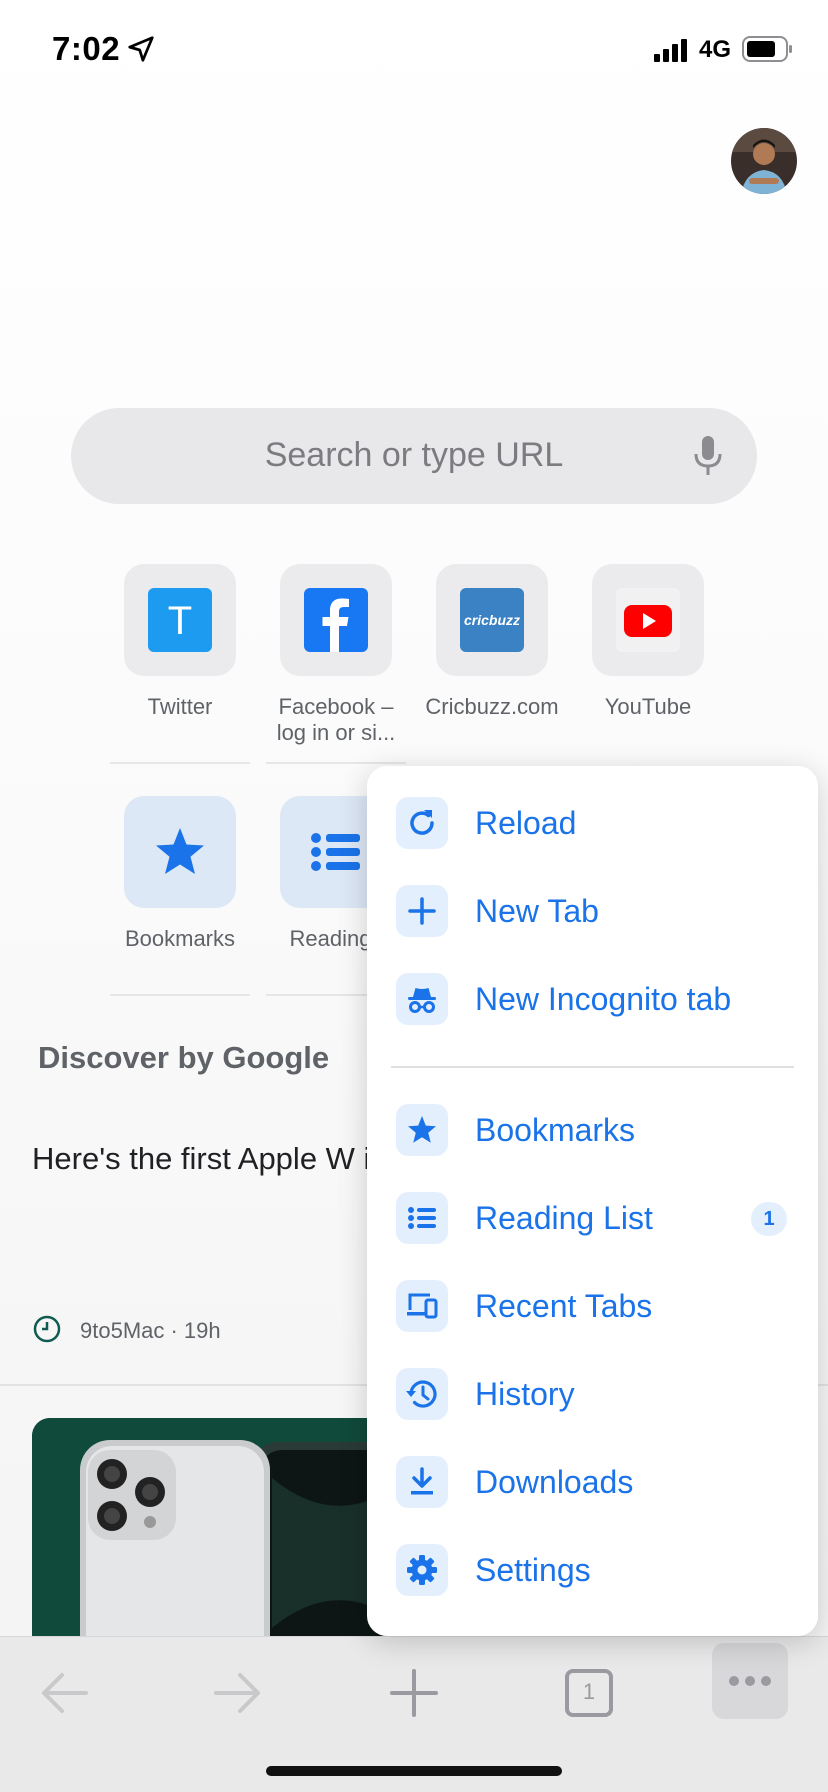  I want to click on menu-item-label: Settings, so click(533, 1570).